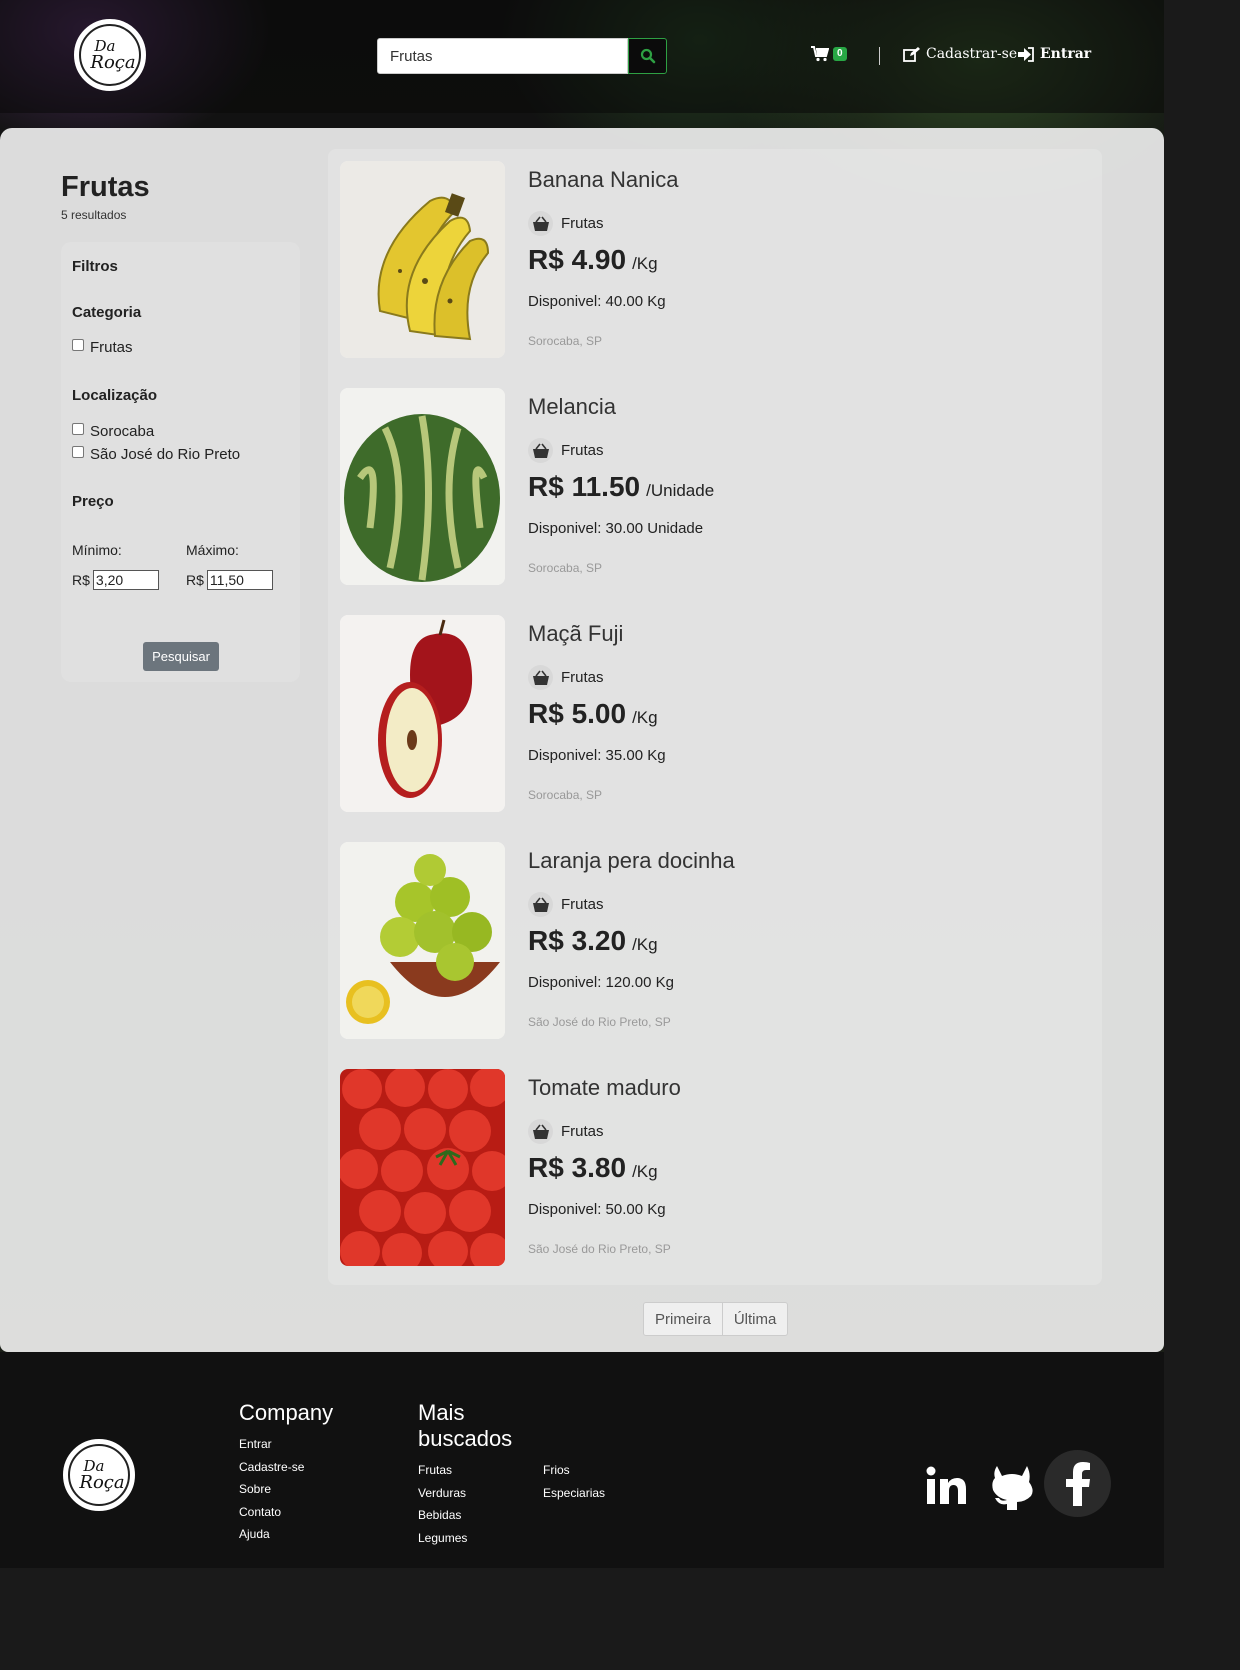 The image size is (1240, 1670). I want to click on linkedin-icon, so click(946, 1486).